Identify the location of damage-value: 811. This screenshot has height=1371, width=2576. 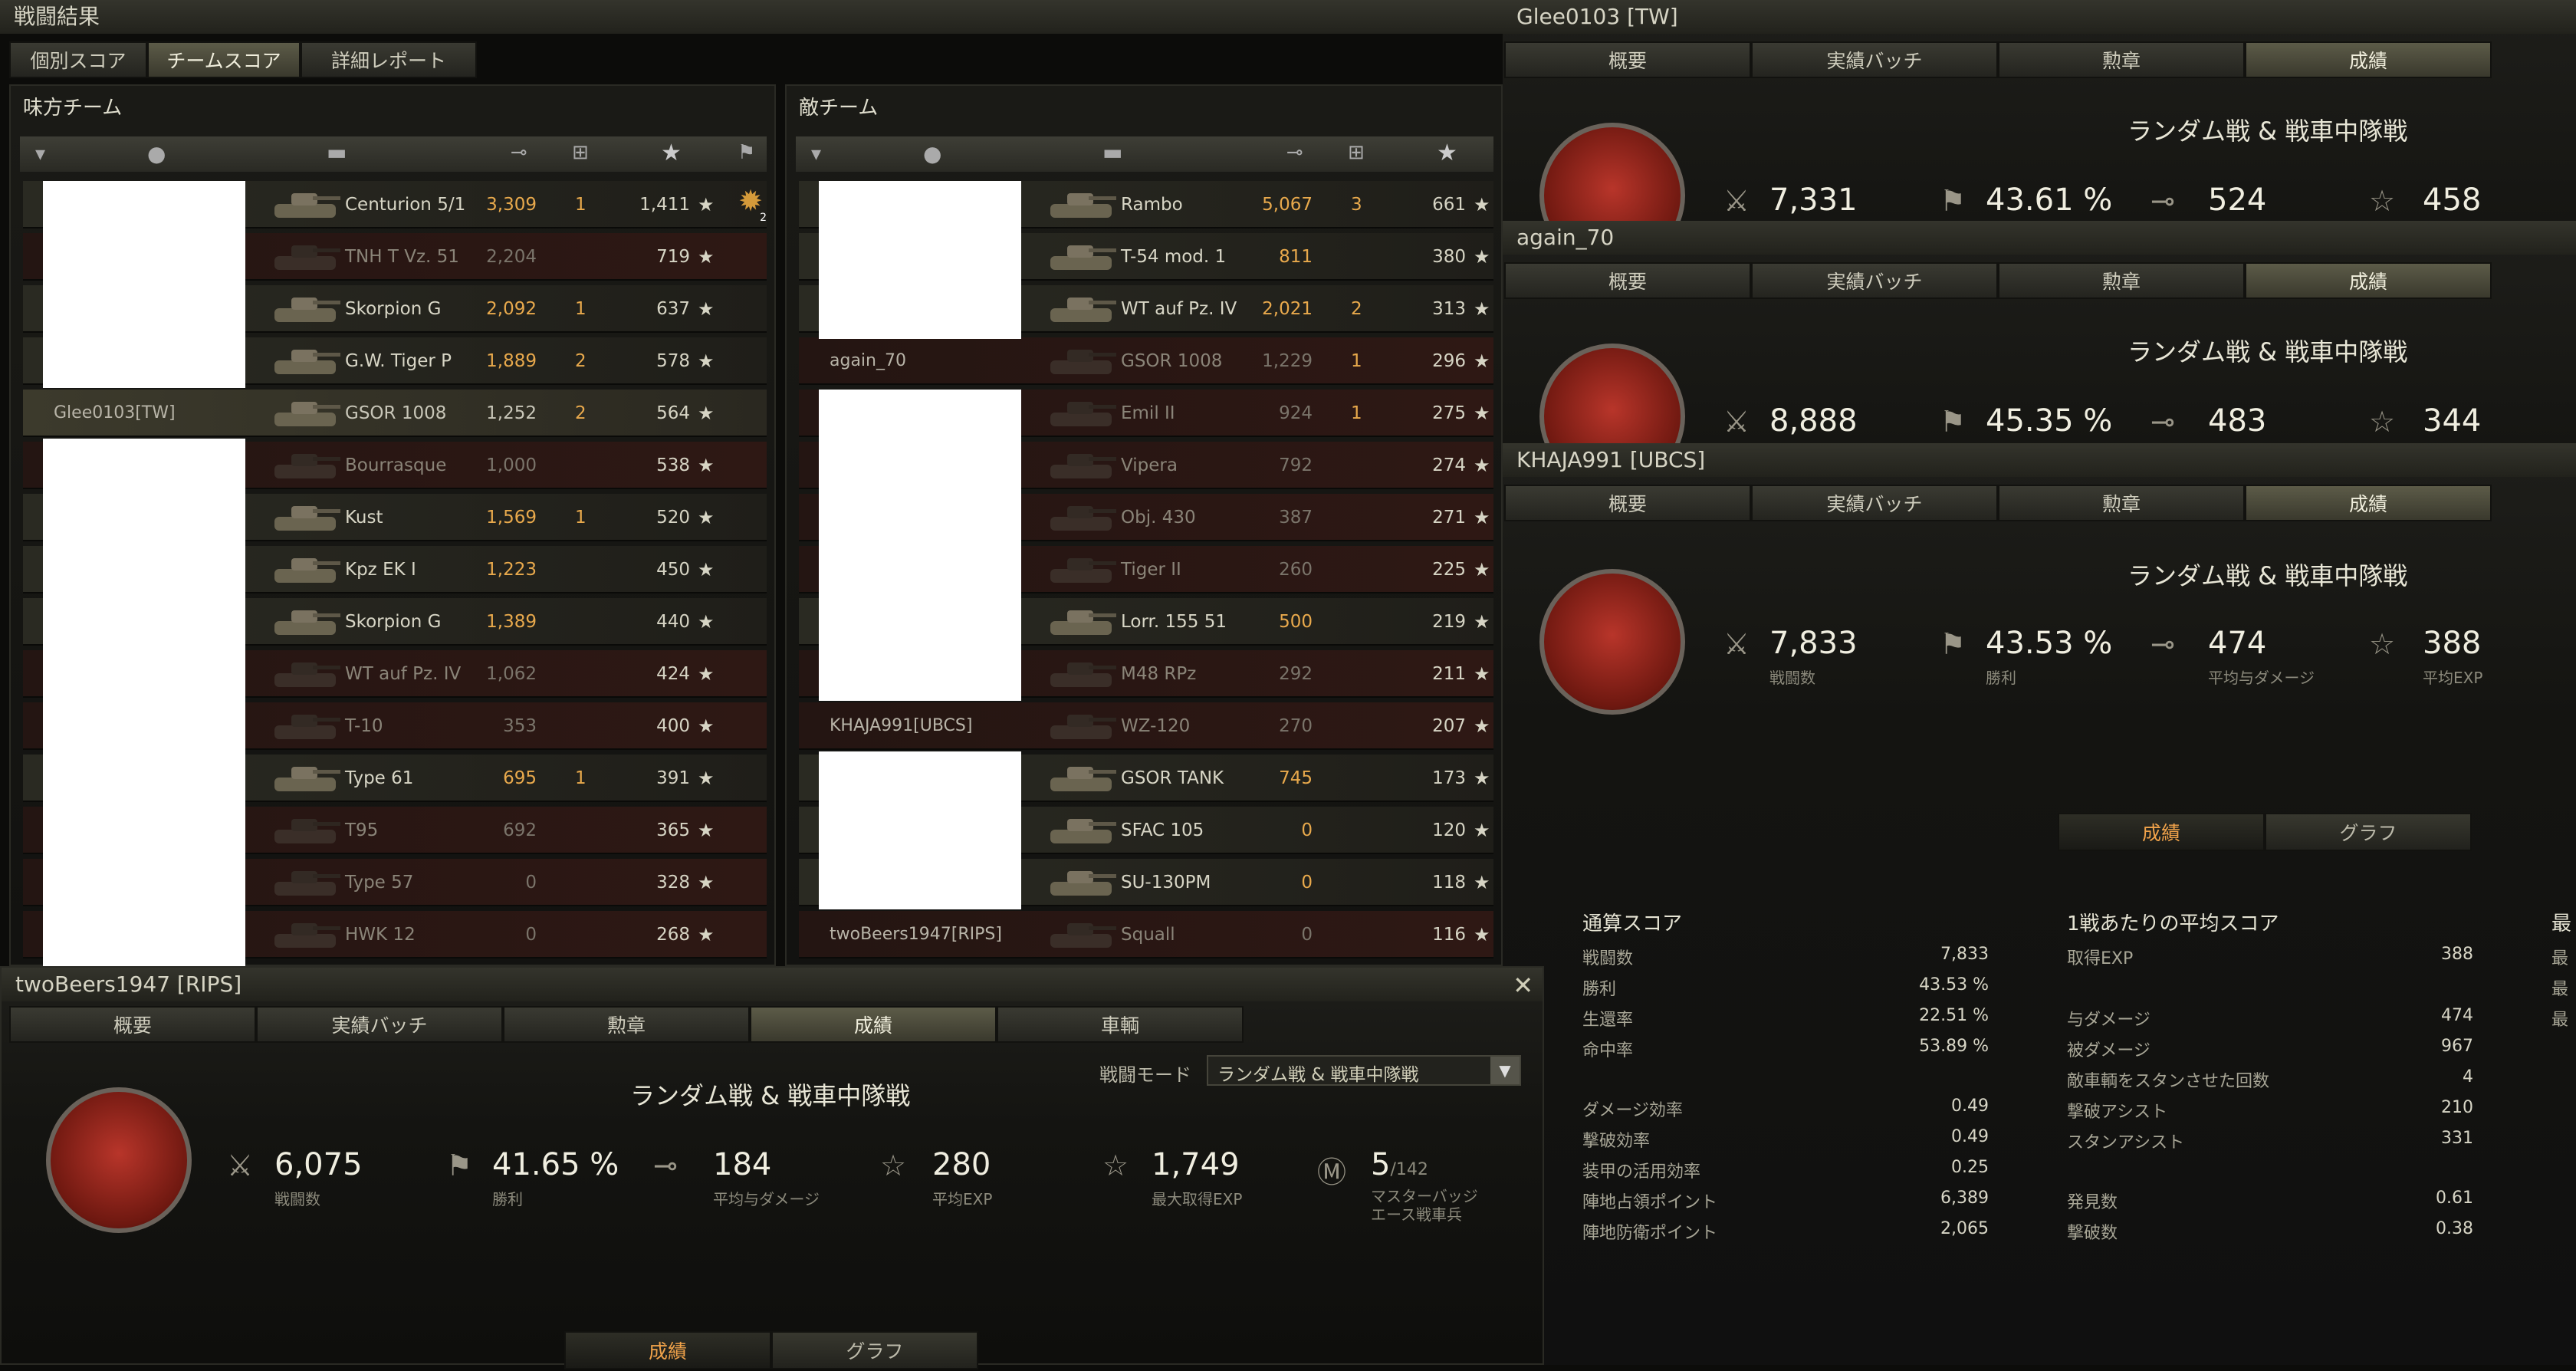
(1296, 257).